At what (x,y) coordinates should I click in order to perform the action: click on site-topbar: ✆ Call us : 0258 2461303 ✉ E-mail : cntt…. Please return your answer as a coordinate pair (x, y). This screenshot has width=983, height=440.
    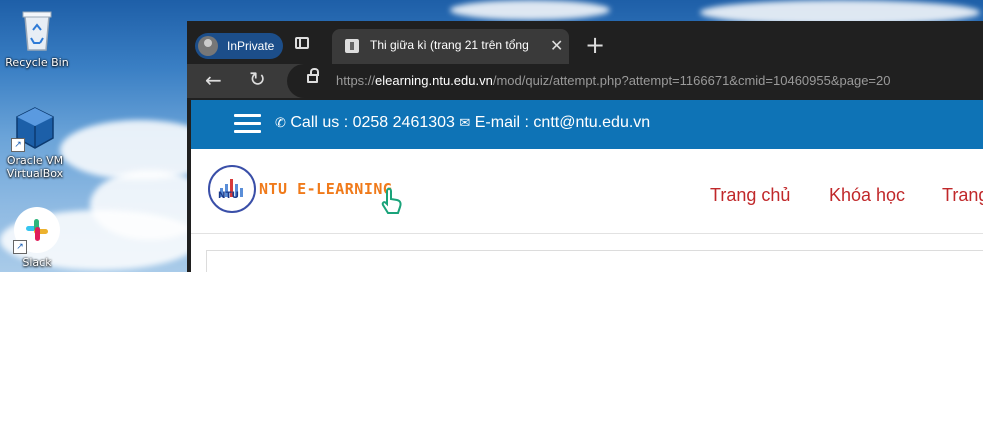
    Looking at the image, I should click on (587, 124).